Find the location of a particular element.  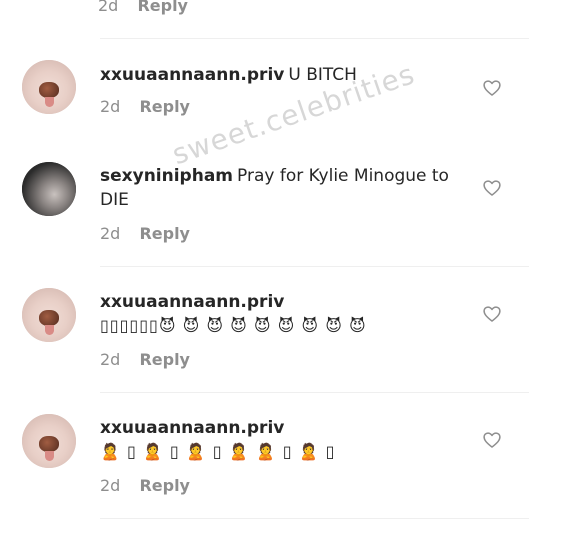

comment-text: 🙎 ▯ 🙎 ▯ 🙎 ▯ 🙎 🙎 ▯ 🙎 ▯ is located at coordinates (218, 451).